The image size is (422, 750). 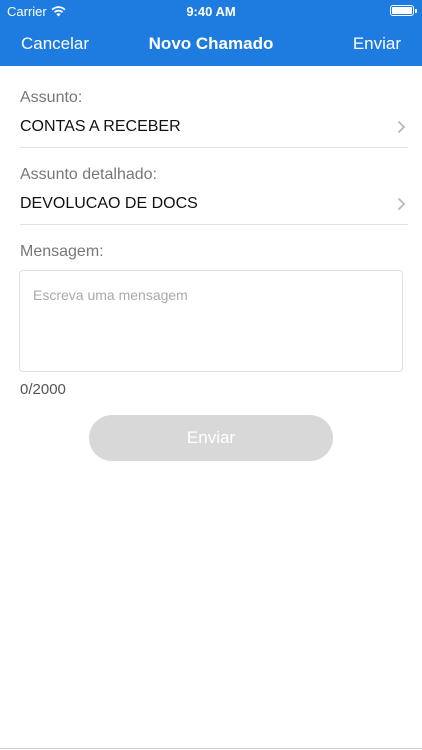 What do you see at coordinates (43, 389) in the screenshot?
I see `character-counter: 0/2000` at bounding box center [43, 389].